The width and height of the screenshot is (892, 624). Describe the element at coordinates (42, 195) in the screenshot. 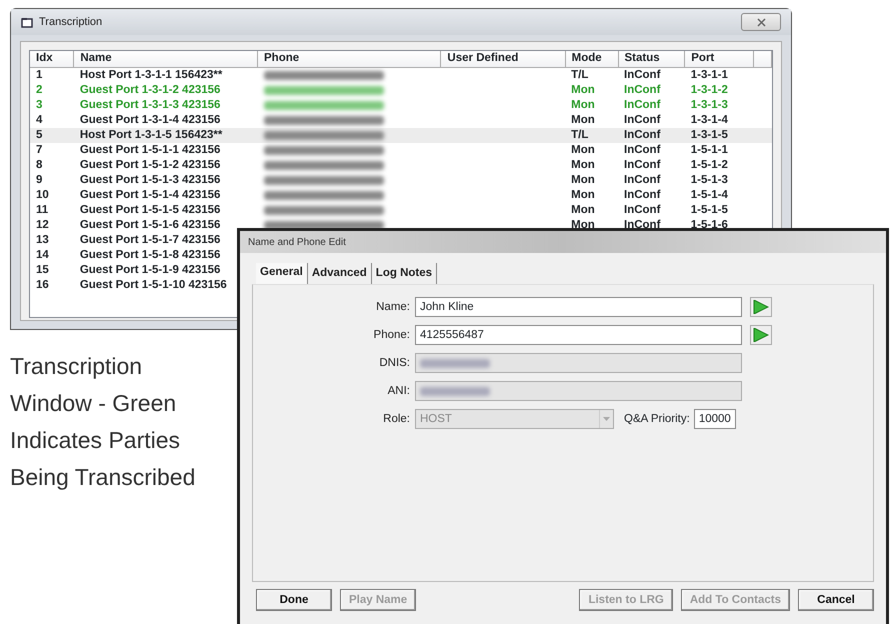

I see `table-cell-text: 10` at that location.